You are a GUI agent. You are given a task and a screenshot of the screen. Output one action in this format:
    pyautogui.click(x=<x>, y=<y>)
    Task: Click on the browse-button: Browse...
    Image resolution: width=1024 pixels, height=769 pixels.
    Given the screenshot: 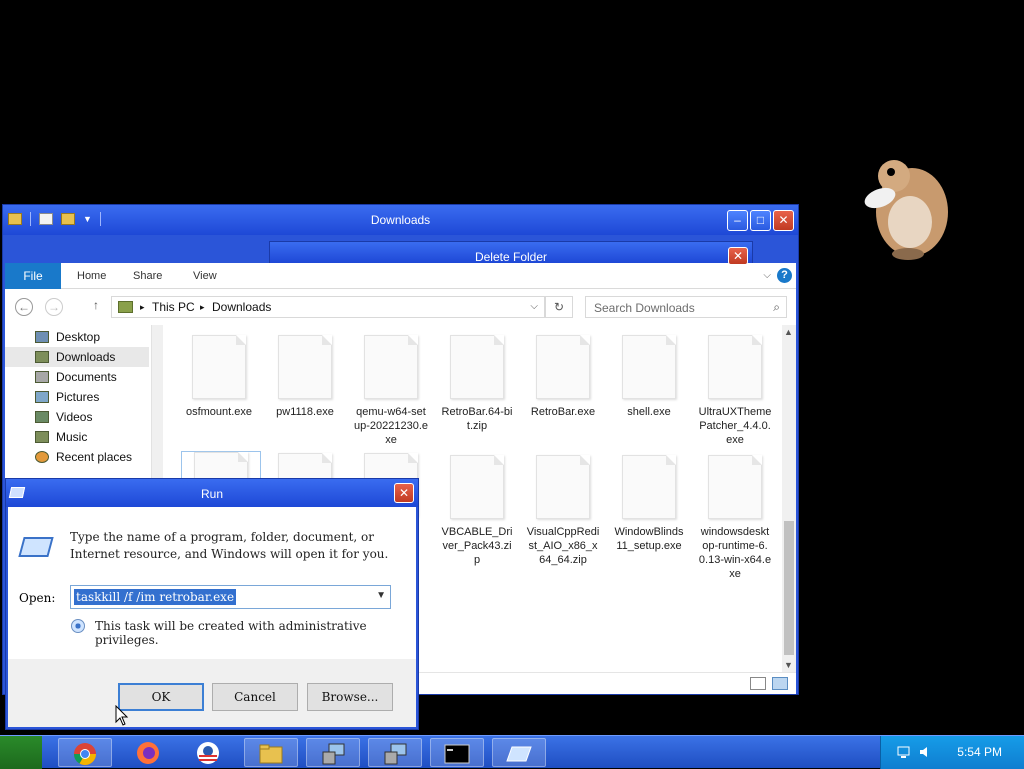 What is the action you would take?
    pyautogui.click(x=350, y=697)
    